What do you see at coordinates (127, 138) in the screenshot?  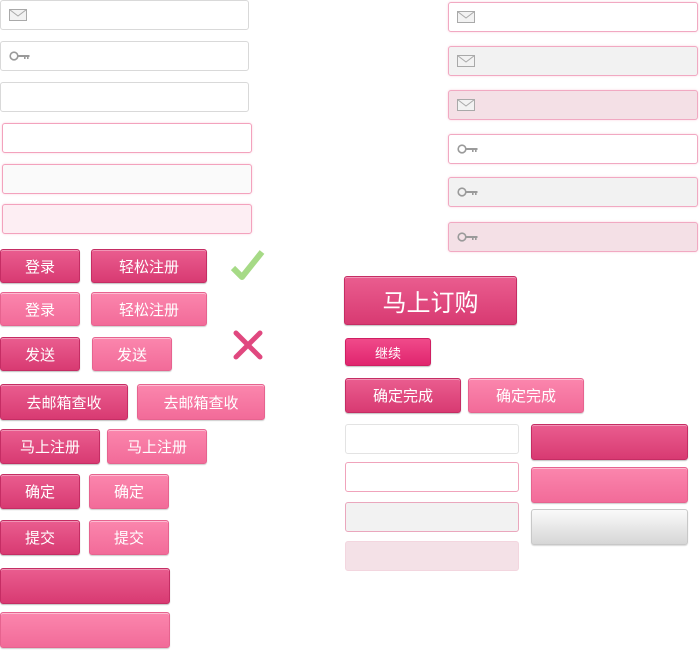 I see `text-field-focused` at bounding box center [127, 138].